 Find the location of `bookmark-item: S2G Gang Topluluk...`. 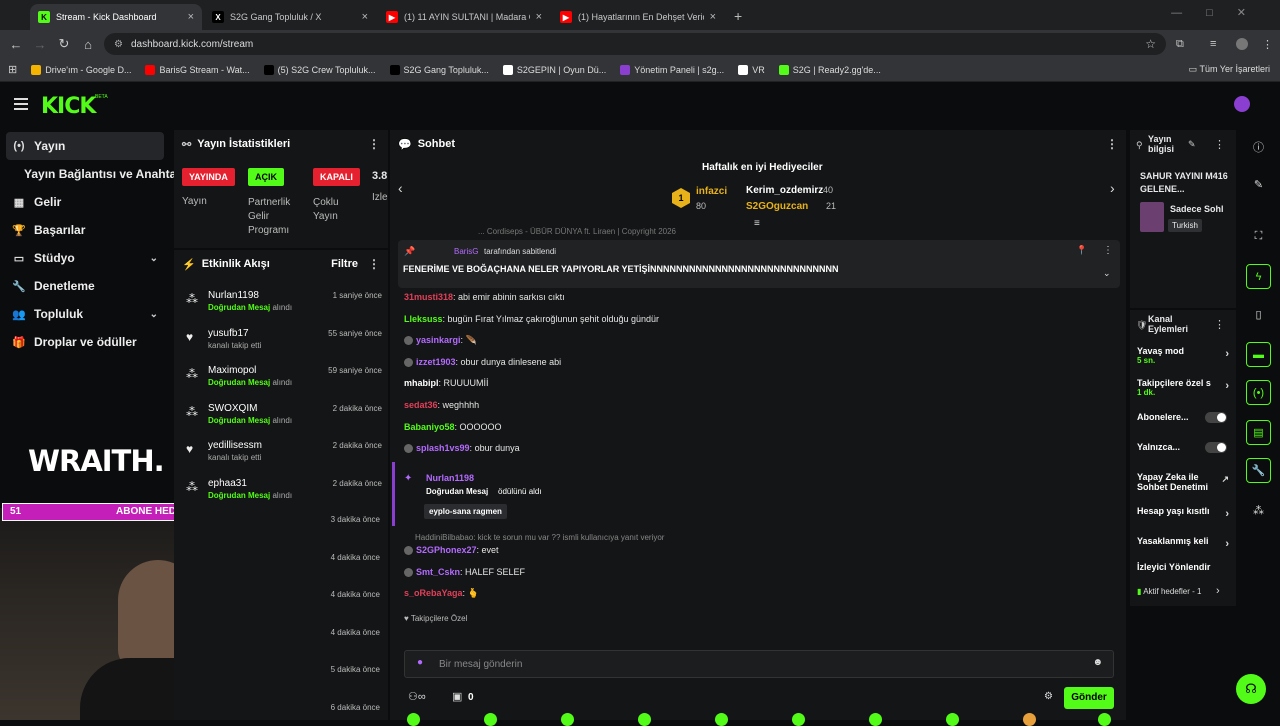

bookmark-item: S2G Gang Topluluk... is located at coordinates (439, 69).